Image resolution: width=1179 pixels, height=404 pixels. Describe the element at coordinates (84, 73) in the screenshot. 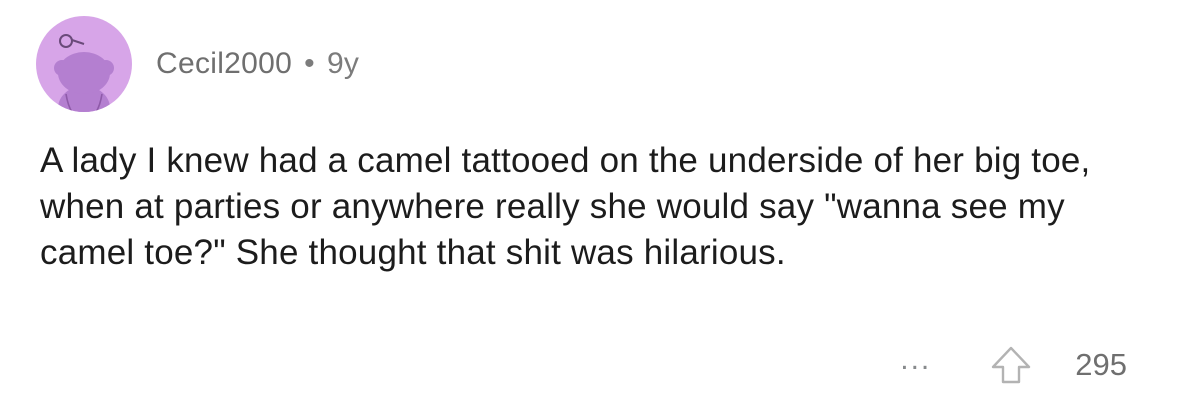

I see `snoo-avatar-icon` at that location.